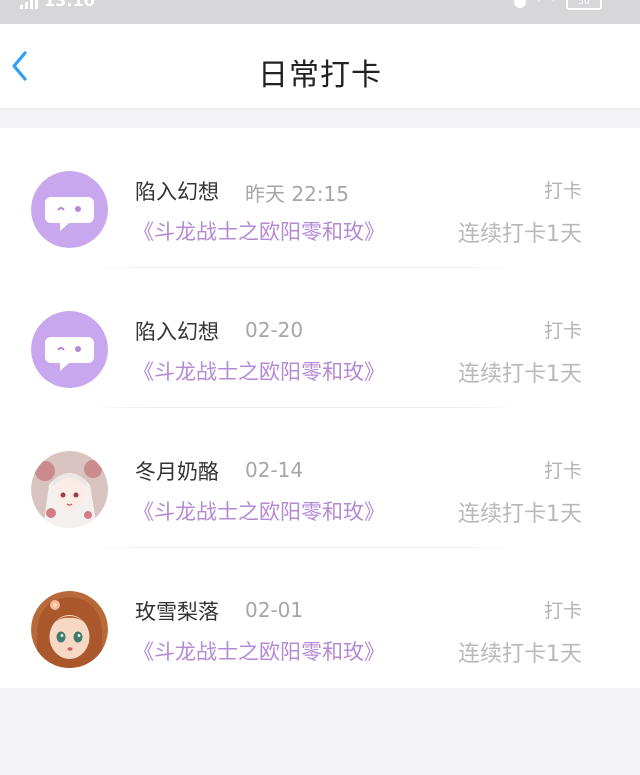  Describe the element at coordinates (520, 4) in the screenshot. I see `alarm-icon` at that location.